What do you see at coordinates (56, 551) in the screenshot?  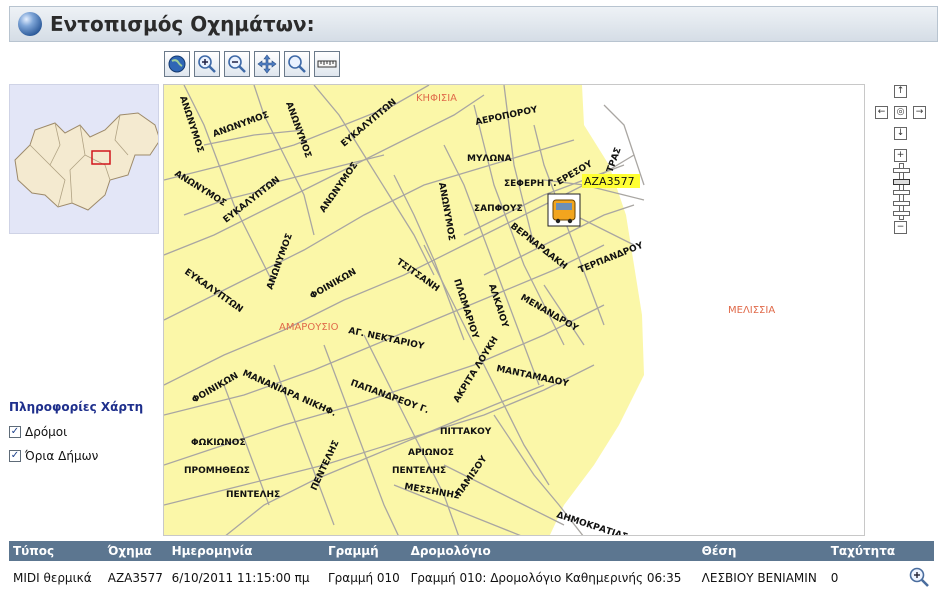 I see `col-type: Τύπος` at bounding box center [56, 551].